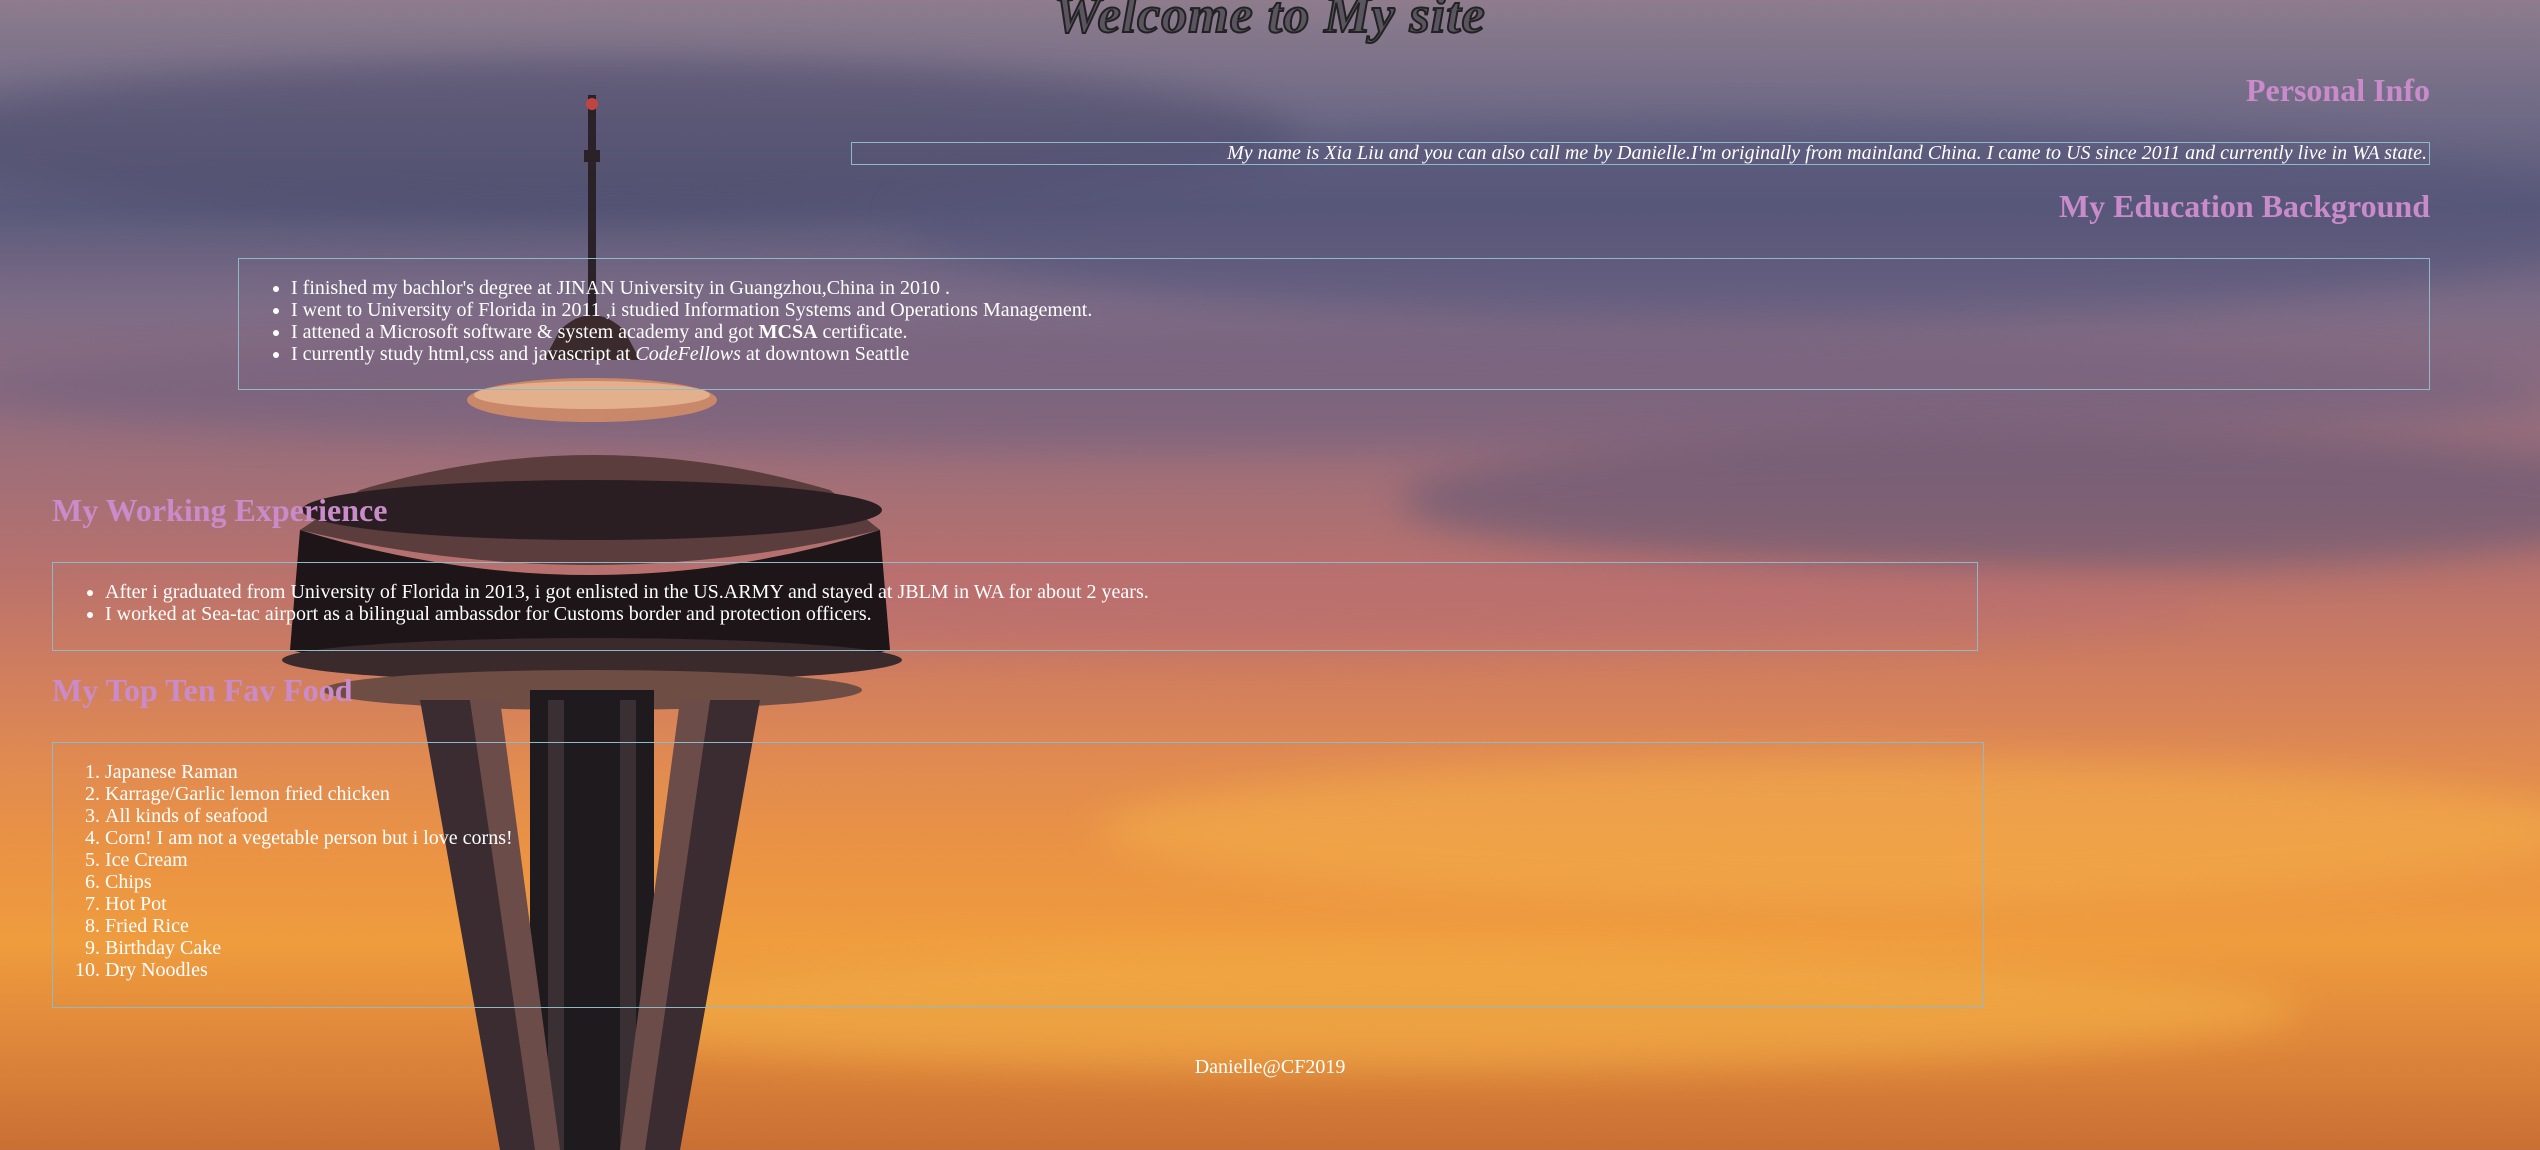  Describe the element at coordinates (1270, 1067) in the screenshot. I see `footer-text: Danielle@CF2019` at that location.